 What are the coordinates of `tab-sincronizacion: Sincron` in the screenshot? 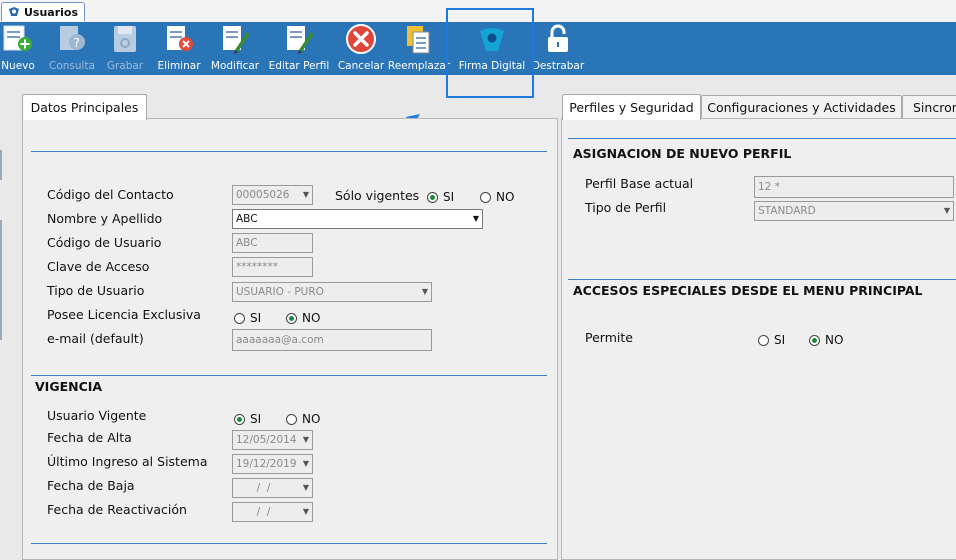 It's located at (929, 106).